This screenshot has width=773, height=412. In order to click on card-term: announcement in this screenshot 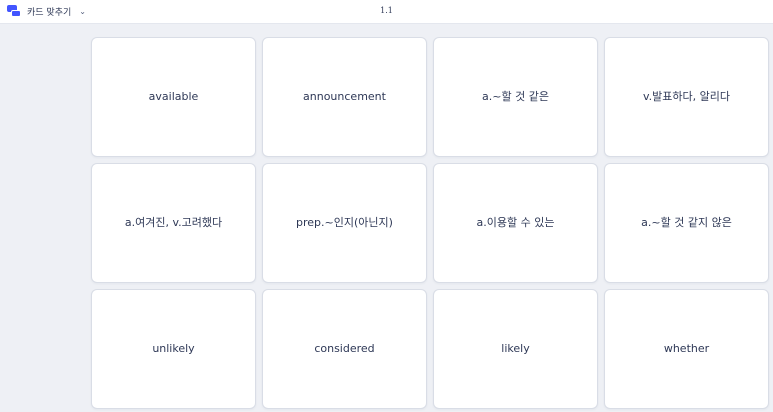, I will do `click(344, 96)`.